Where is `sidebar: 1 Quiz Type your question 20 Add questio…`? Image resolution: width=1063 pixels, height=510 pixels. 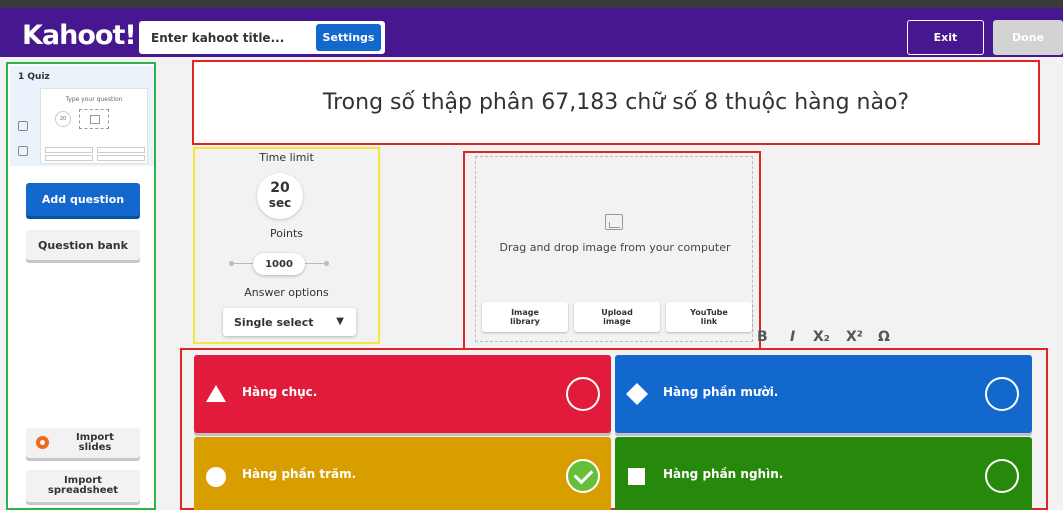 sidebar: 1 Quiz Type your question 20 Add questio… is located at coordinates (81, 286).